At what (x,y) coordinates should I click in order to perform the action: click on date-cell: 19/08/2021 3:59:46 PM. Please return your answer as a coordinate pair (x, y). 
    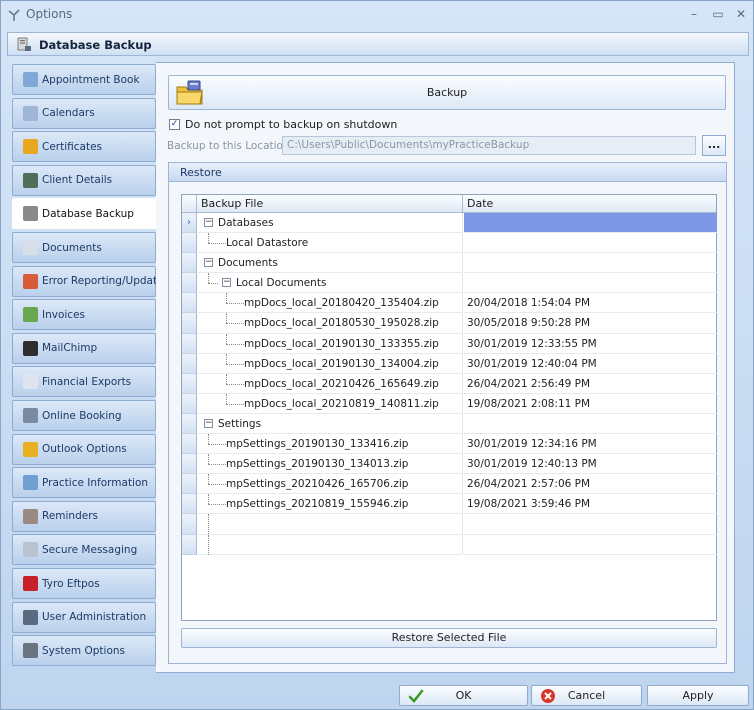
    Looking at the image, I should click on (590, 504).